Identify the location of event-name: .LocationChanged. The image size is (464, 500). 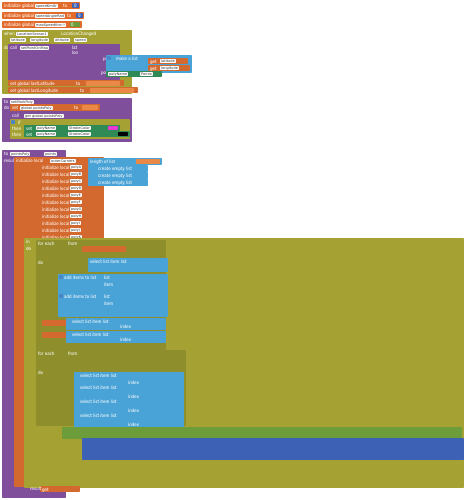
(78, 33).